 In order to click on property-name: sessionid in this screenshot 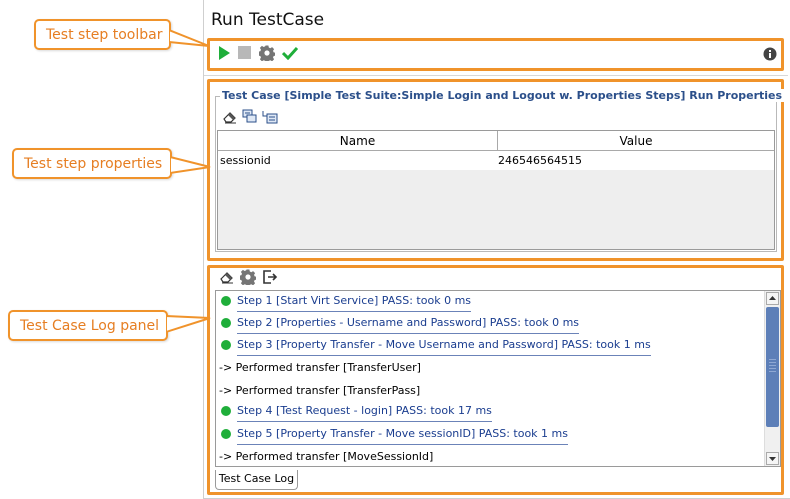, I will do `click(245, 160)`.